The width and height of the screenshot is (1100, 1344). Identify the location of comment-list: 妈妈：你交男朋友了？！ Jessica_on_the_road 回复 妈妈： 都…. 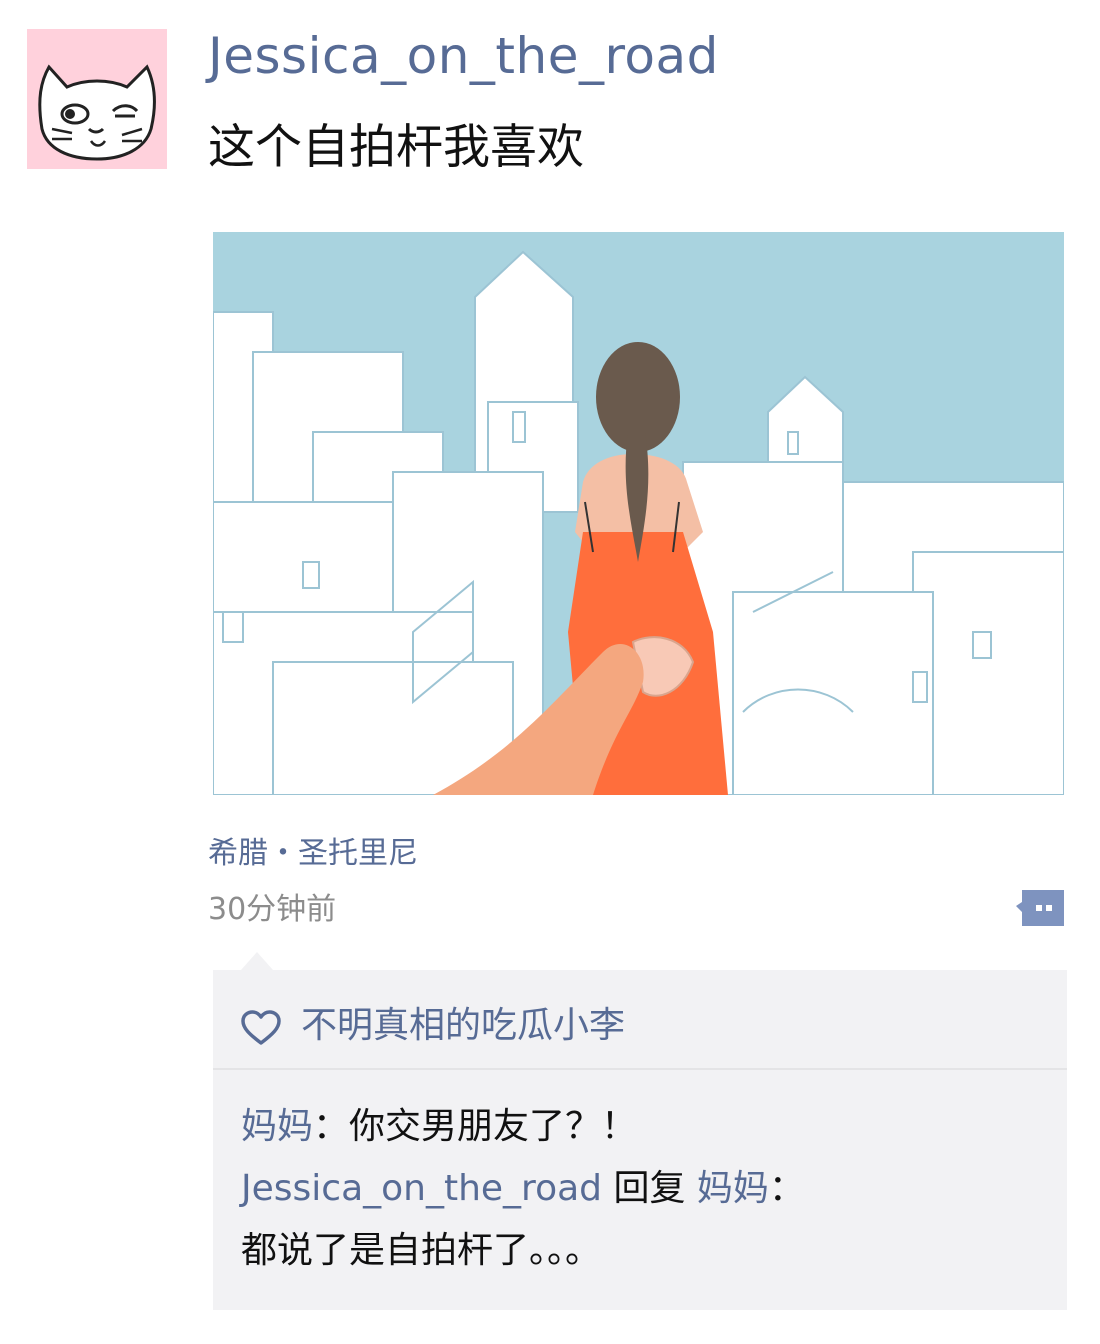
(646, 1189).